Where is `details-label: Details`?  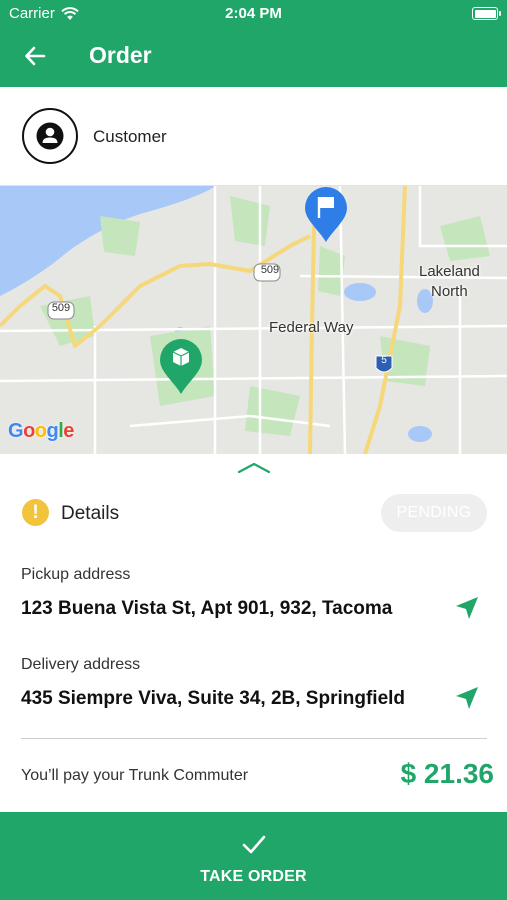 details-label: Details is located at coordinates (90, 513).